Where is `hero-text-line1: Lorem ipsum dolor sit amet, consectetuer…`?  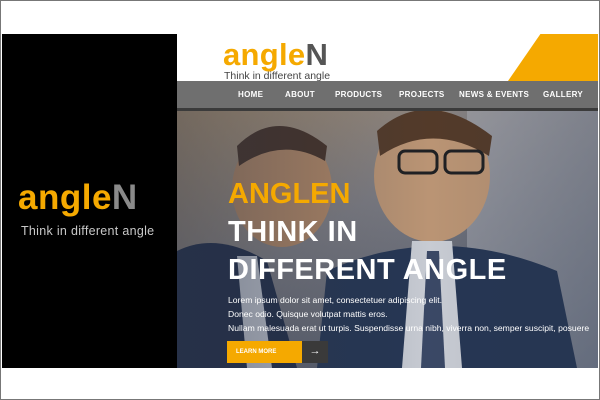
hero-text-line1: Lorem ipsum dolor sit amet, consectetuer… is located at coordinates (335, 300).